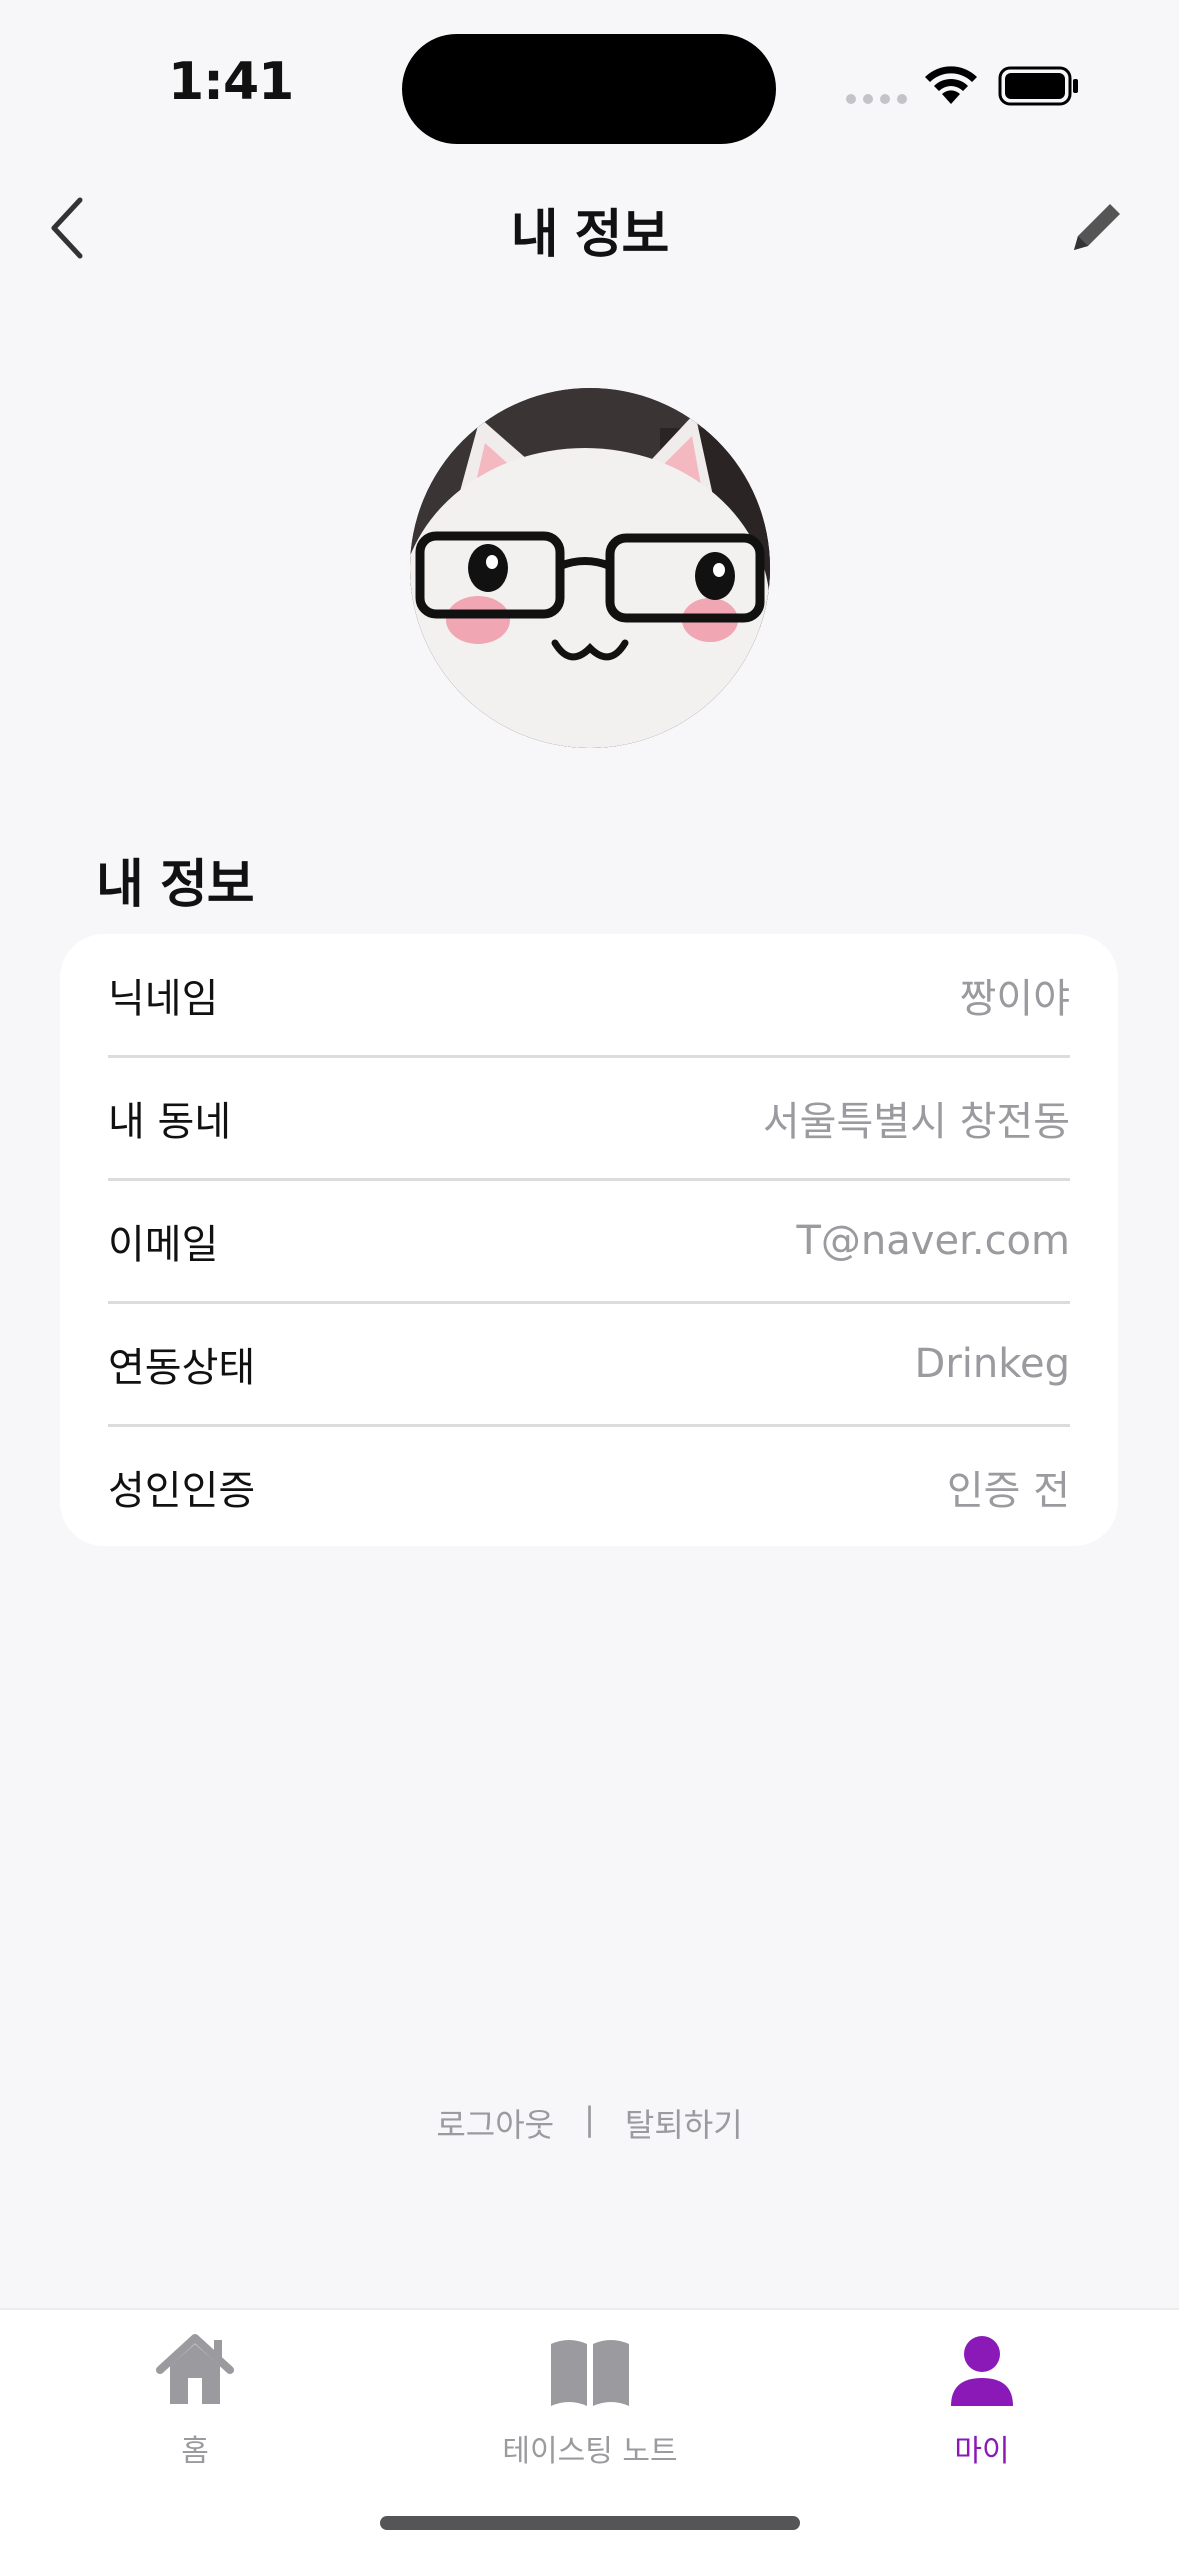 This screenshot has height=2556, width=1179. Describe the element at coordinates (195, 2406) in the screenshot. I see `tab-home: 홈` at that location.